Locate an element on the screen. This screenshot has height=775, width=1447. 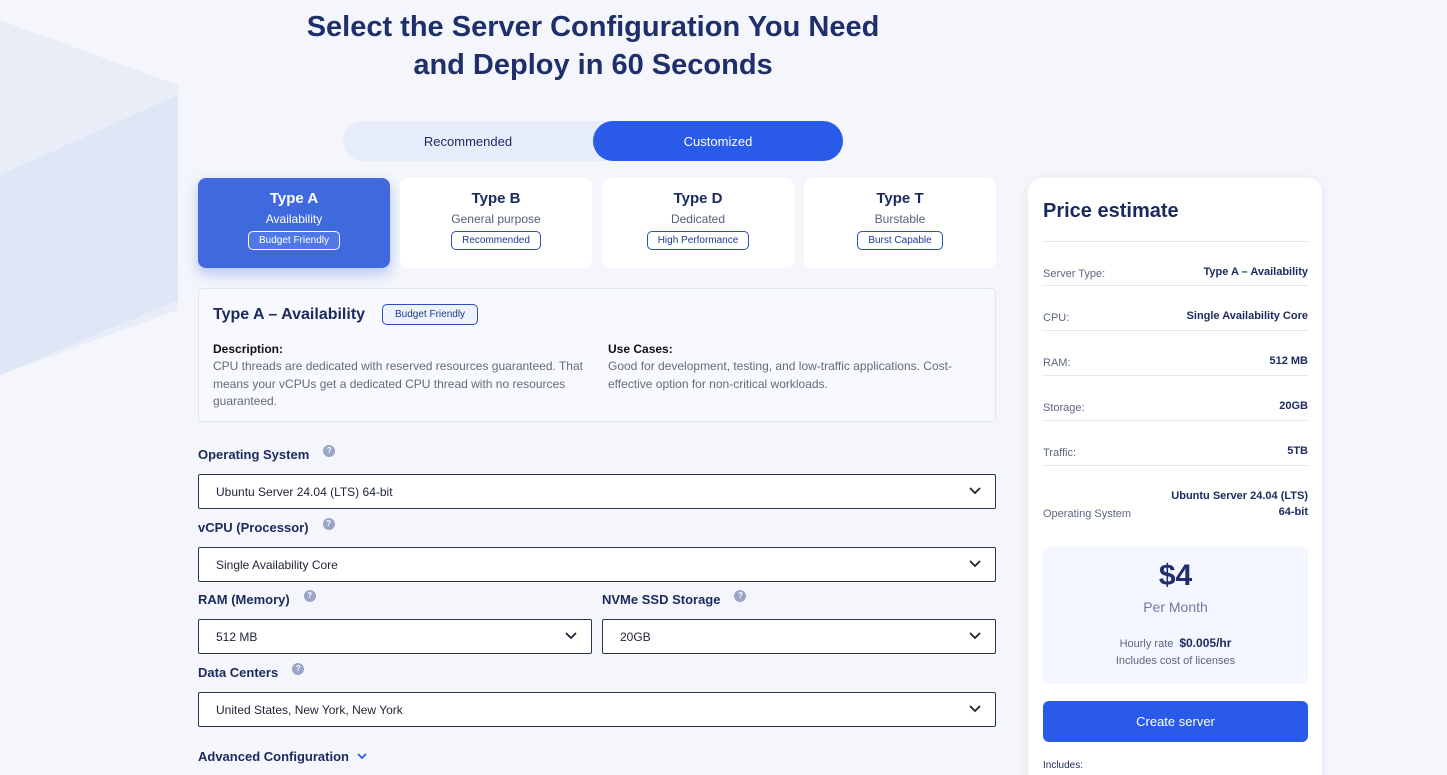
price-row-key: Storage: is located at coordinates (1064, 408).